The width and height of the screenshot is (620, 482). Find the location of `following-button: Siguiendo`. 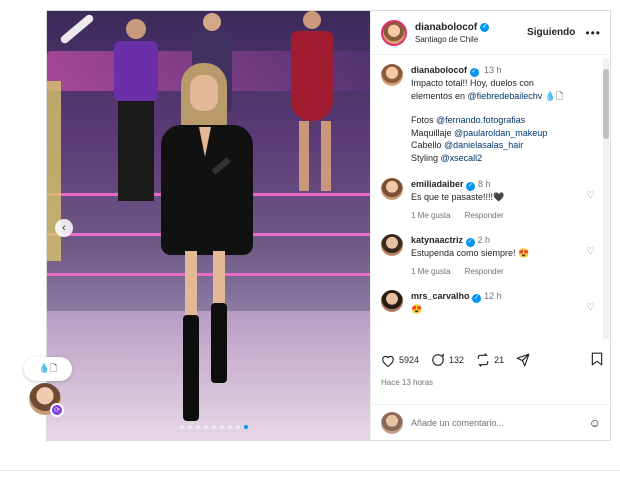

following-button: Siguiendo is located at coordinates (551, 32).